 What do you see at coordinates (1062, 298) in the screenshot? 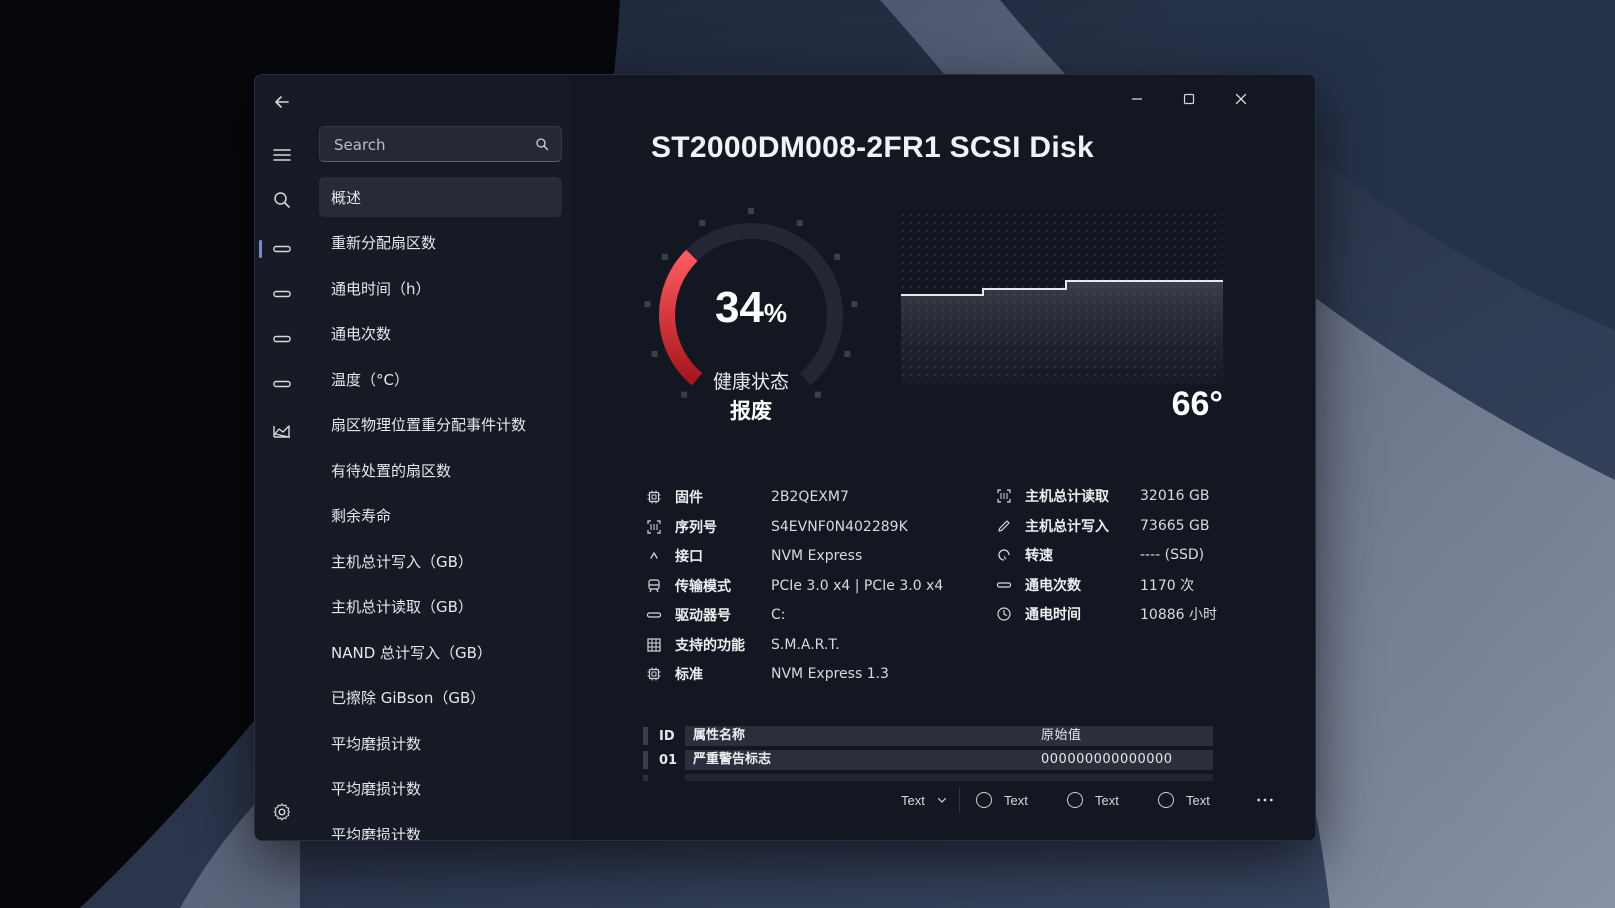
I see `temperature-chart` at bounding box center [1062, 298].